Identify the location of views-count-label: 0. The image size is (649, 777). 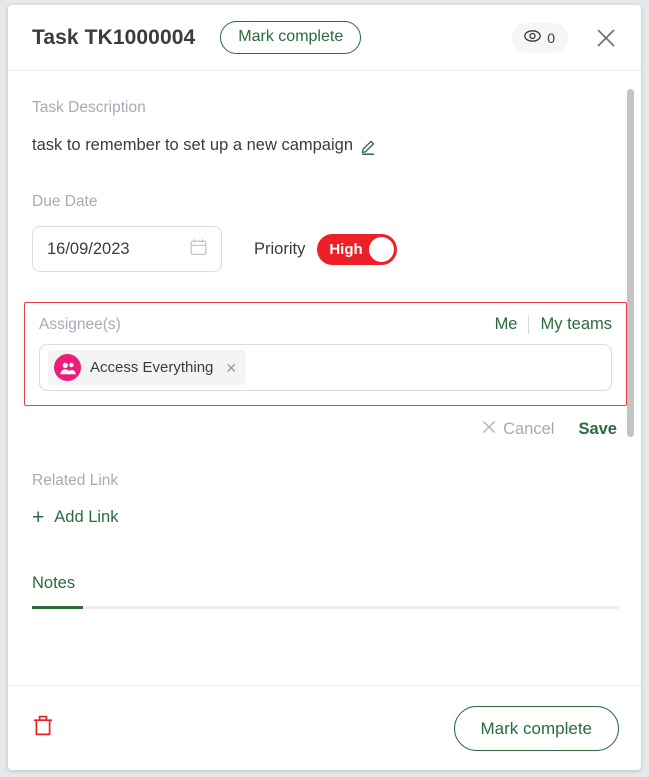
(551, 37).